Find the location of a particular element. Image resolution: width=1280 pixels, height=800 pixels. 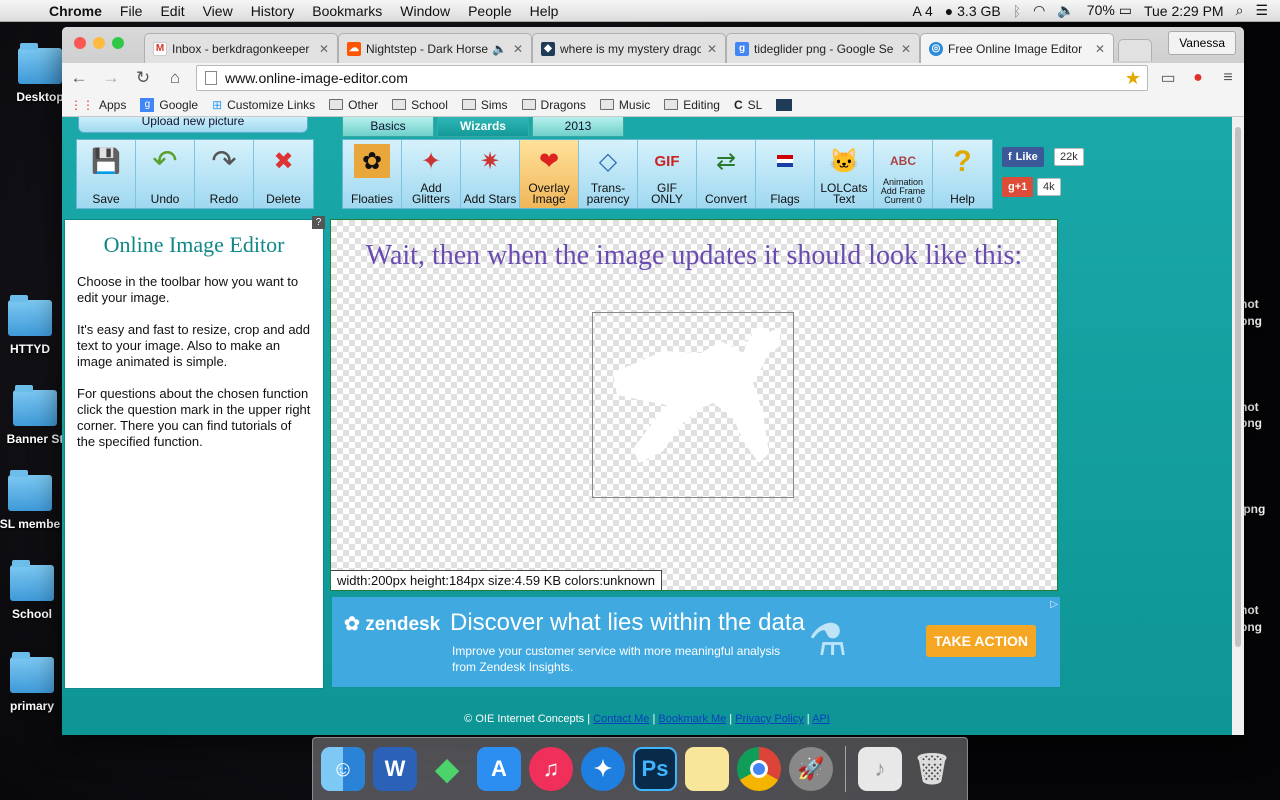

bookmark-folder-other: Other is located at coordinates (353, 105).